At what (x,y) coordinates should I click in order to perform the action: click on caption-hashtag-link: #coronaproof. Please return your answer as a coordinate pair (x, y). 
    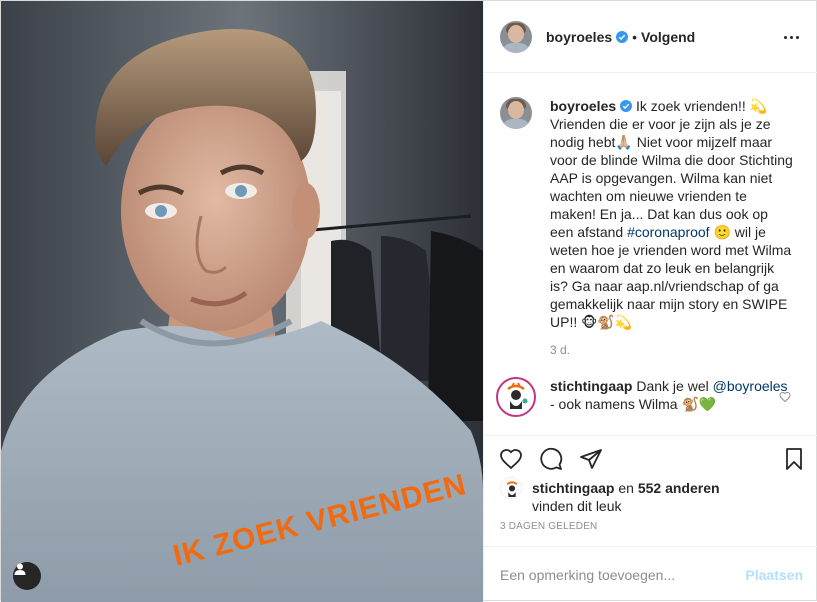
    Looking at the image, I should click on (668, 232).